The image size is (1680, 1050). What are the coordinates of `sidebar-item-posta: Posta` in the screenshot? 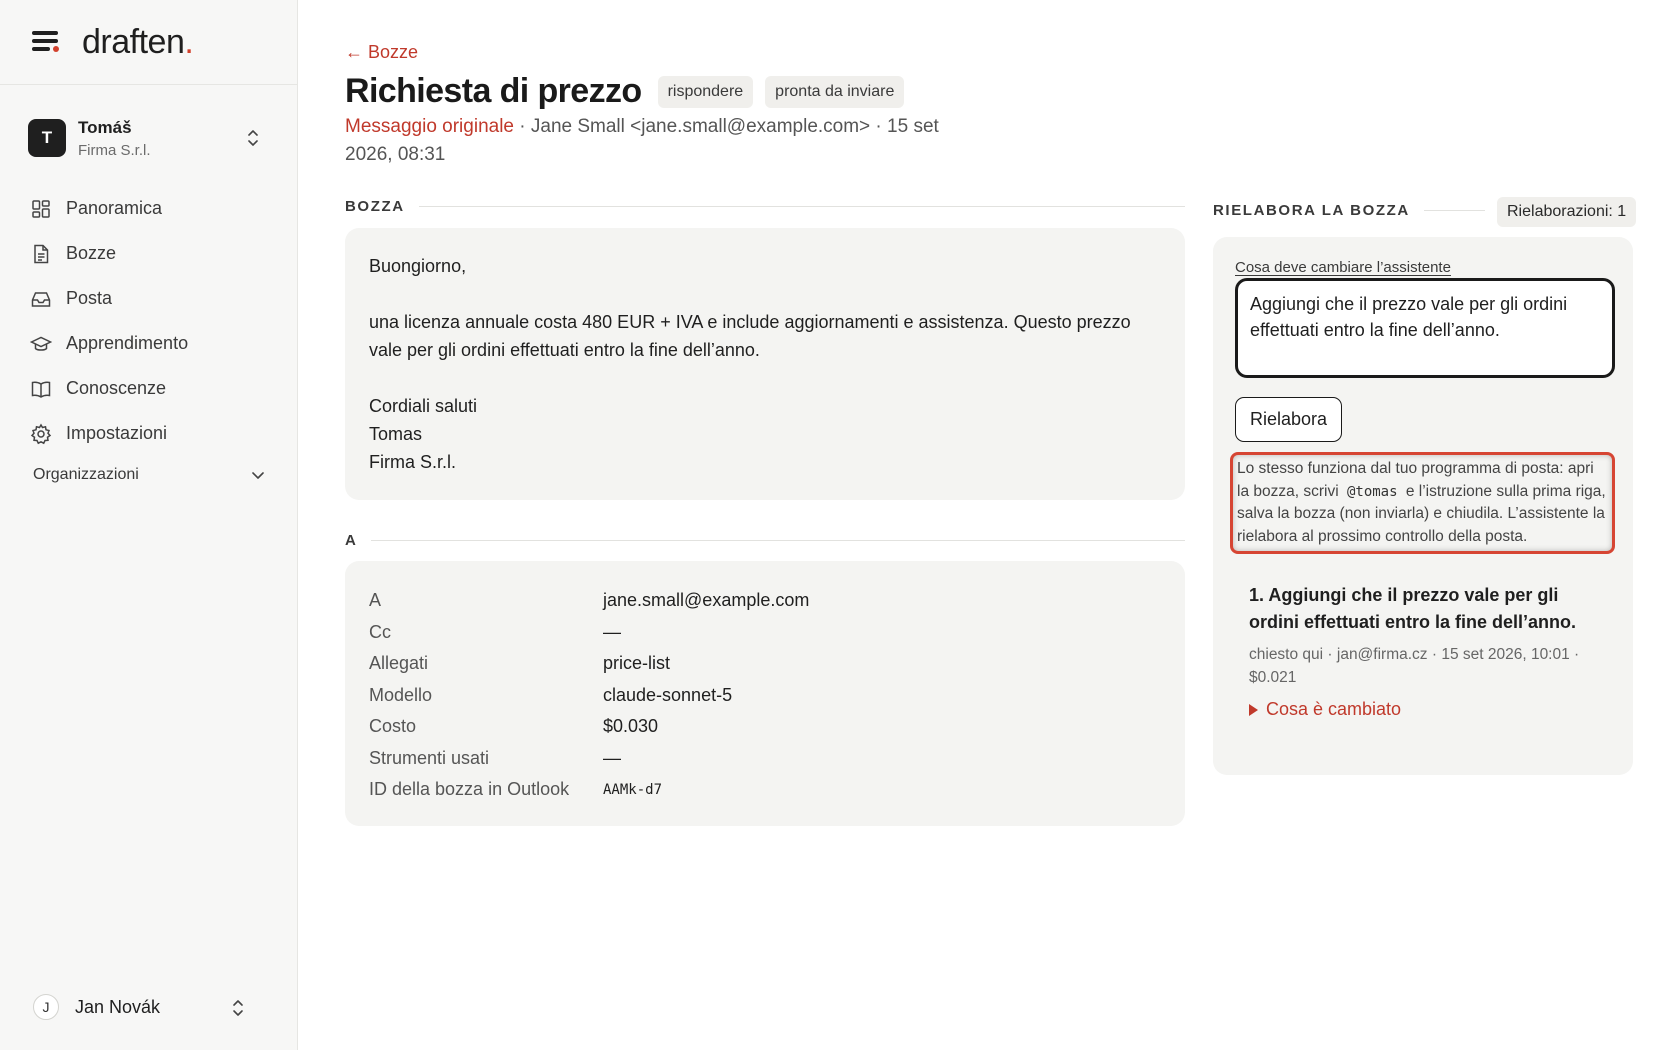 It's located at (150, 298).